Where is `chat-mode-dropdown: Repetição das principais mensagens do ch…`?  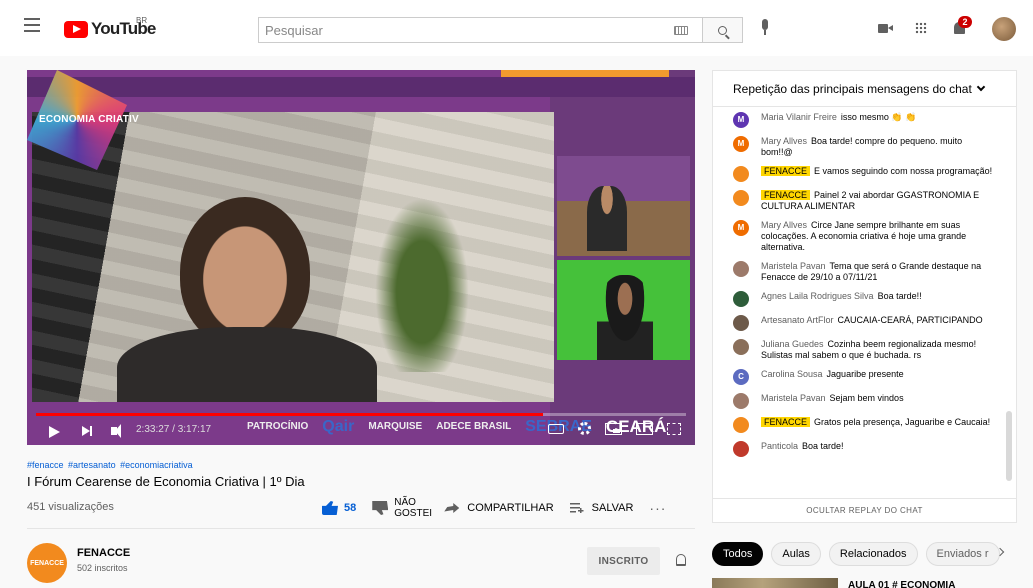
chat-mode-dropdown: Repetição das principais mensagens do ch… is located at coordinates (864, 89).